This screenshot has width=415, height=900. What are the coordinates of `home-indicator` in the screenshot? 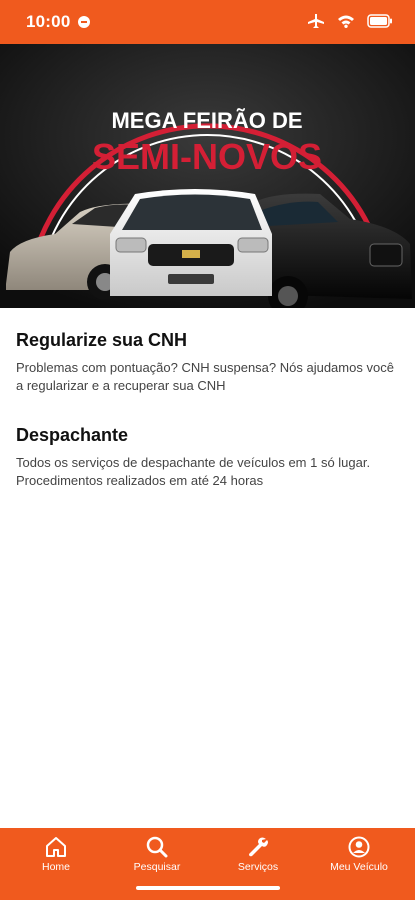 It's located at (208, 888).